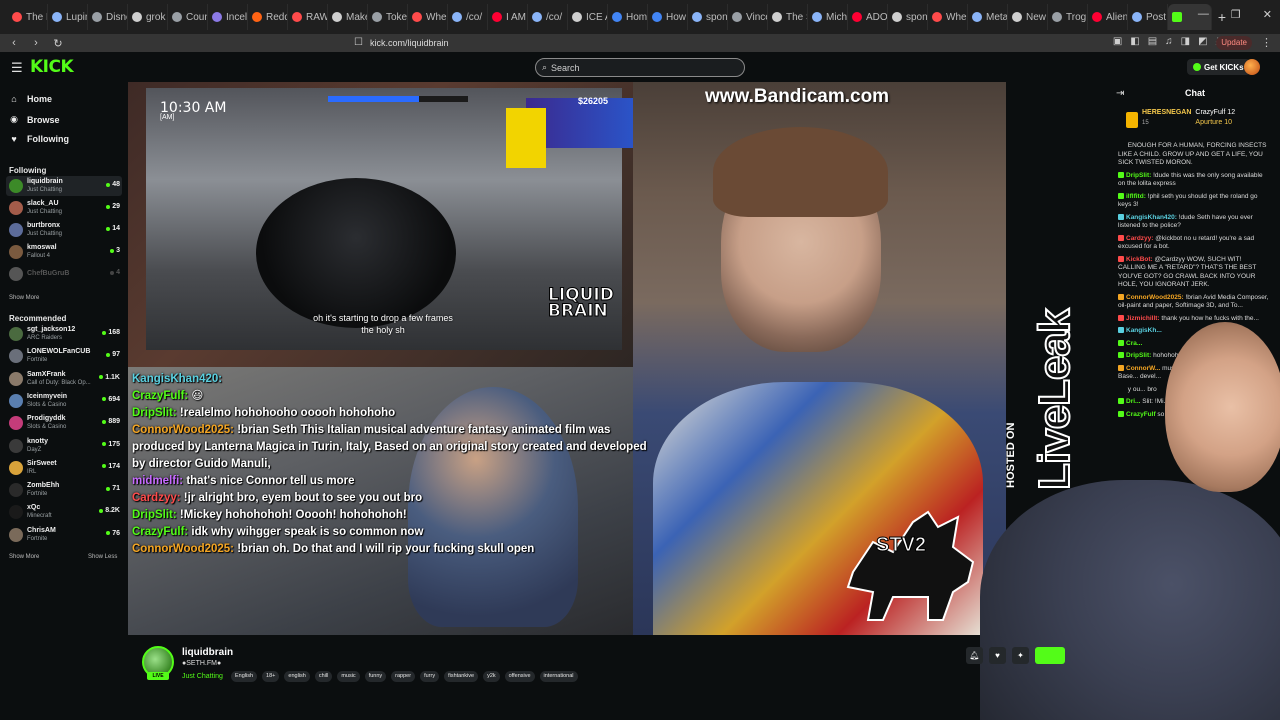 The image size is (1280, 720). I want to click on tag-y2k: y2k, so click(491, 676).